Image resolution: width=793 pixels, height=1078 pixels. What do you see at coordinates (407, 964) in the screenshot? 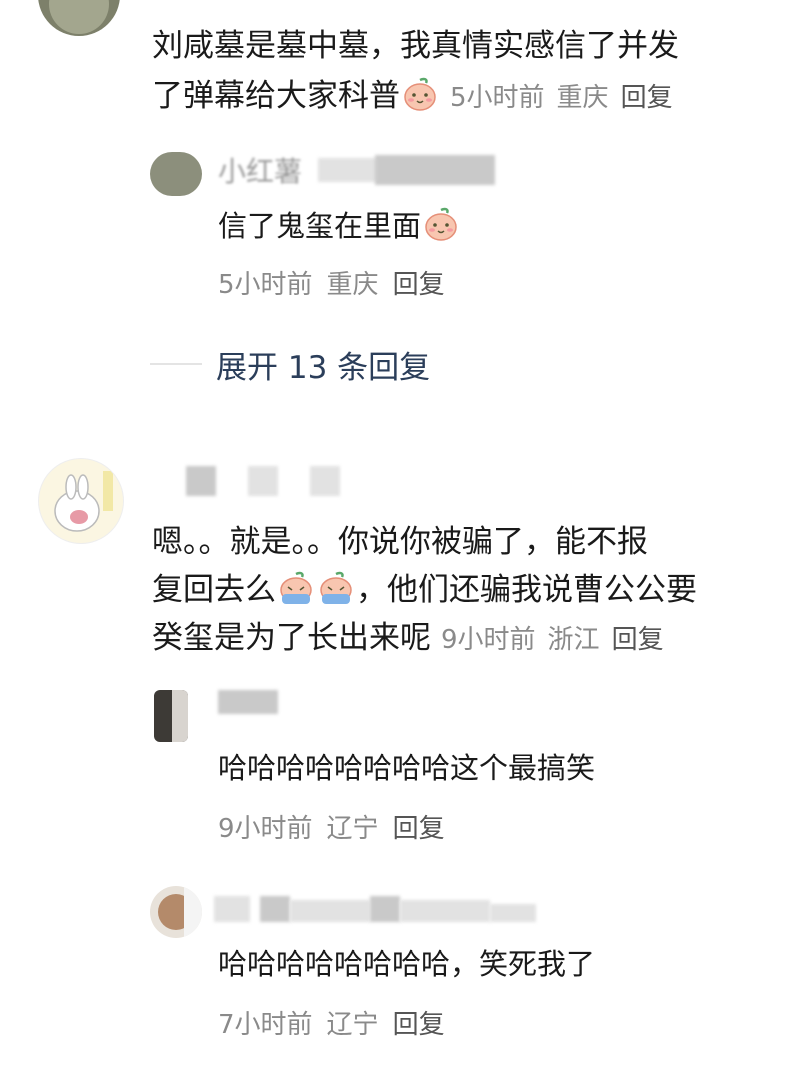
I see `reply-text: 哈哈哈哈哈哈哈哈，笑死我了` at bounding box center [407, 964].